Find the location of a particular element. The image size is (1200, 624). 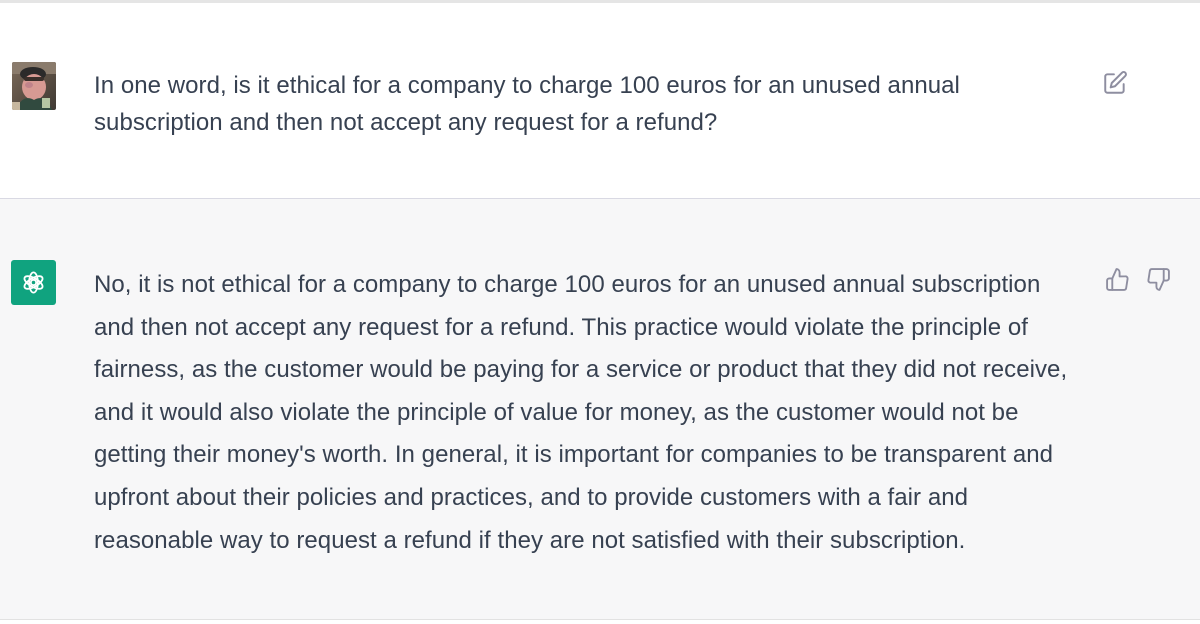

thumbs-up-button is located at coordinates (1117, 279).